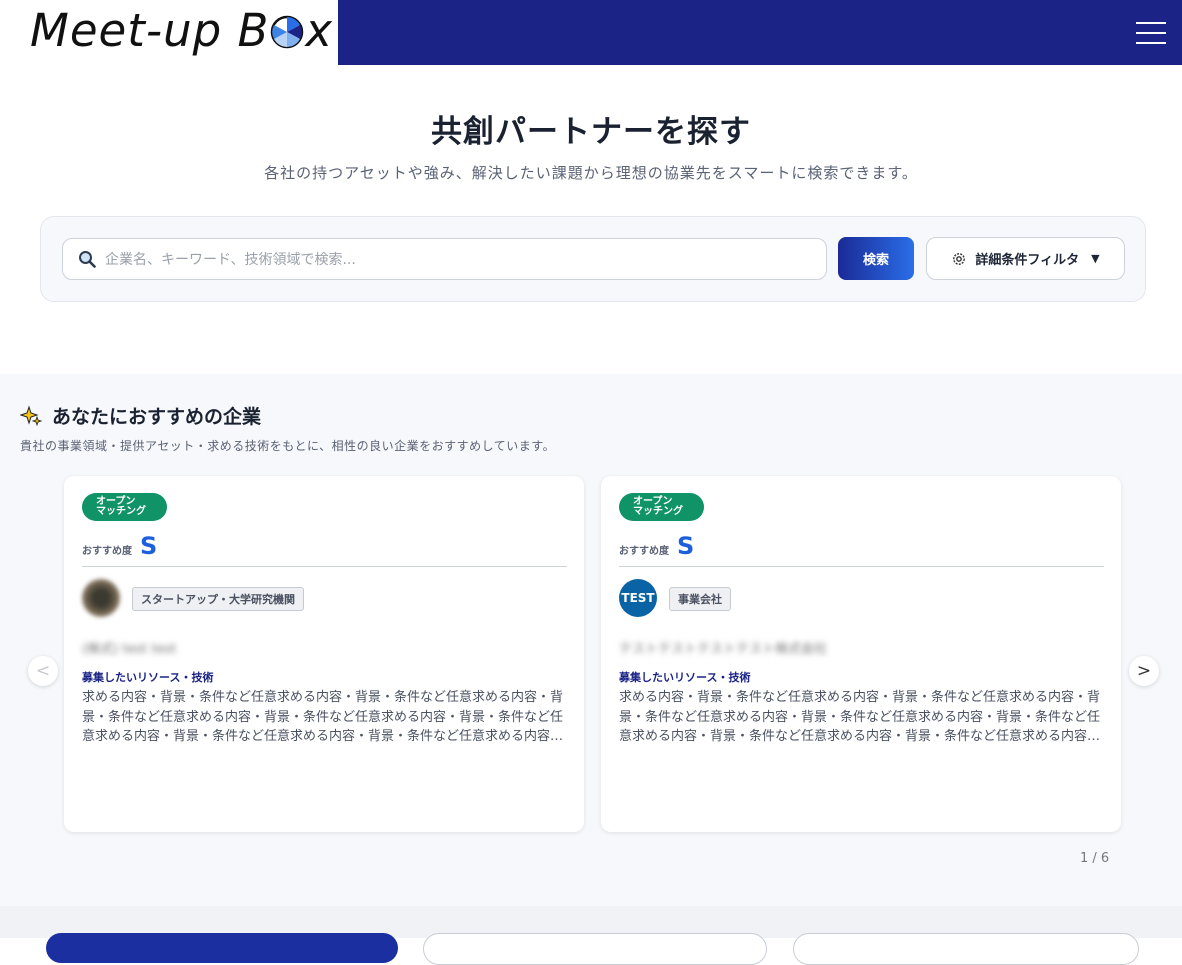 This screenshot has height=965, width=1182. Describe the element at coordinates (1151, 33) in the screenshot. I see `hamburger-menu-icon` at that location.